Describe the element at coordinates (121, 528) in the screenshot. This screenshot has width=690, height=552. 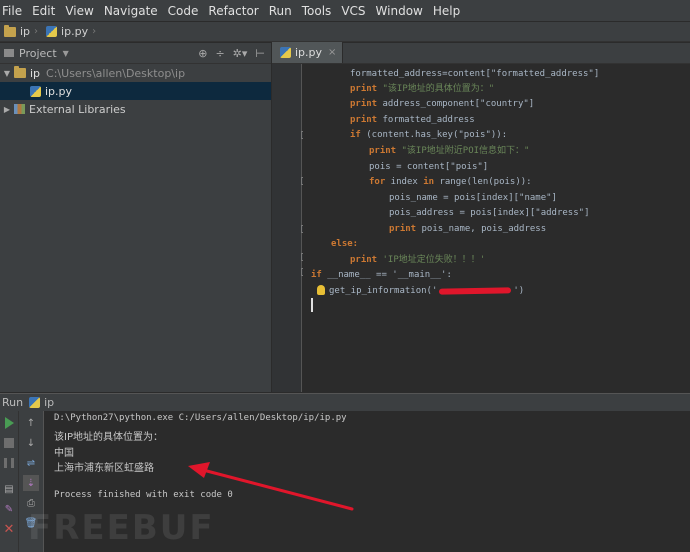
I see `watermark: FREEBUF` at that location.